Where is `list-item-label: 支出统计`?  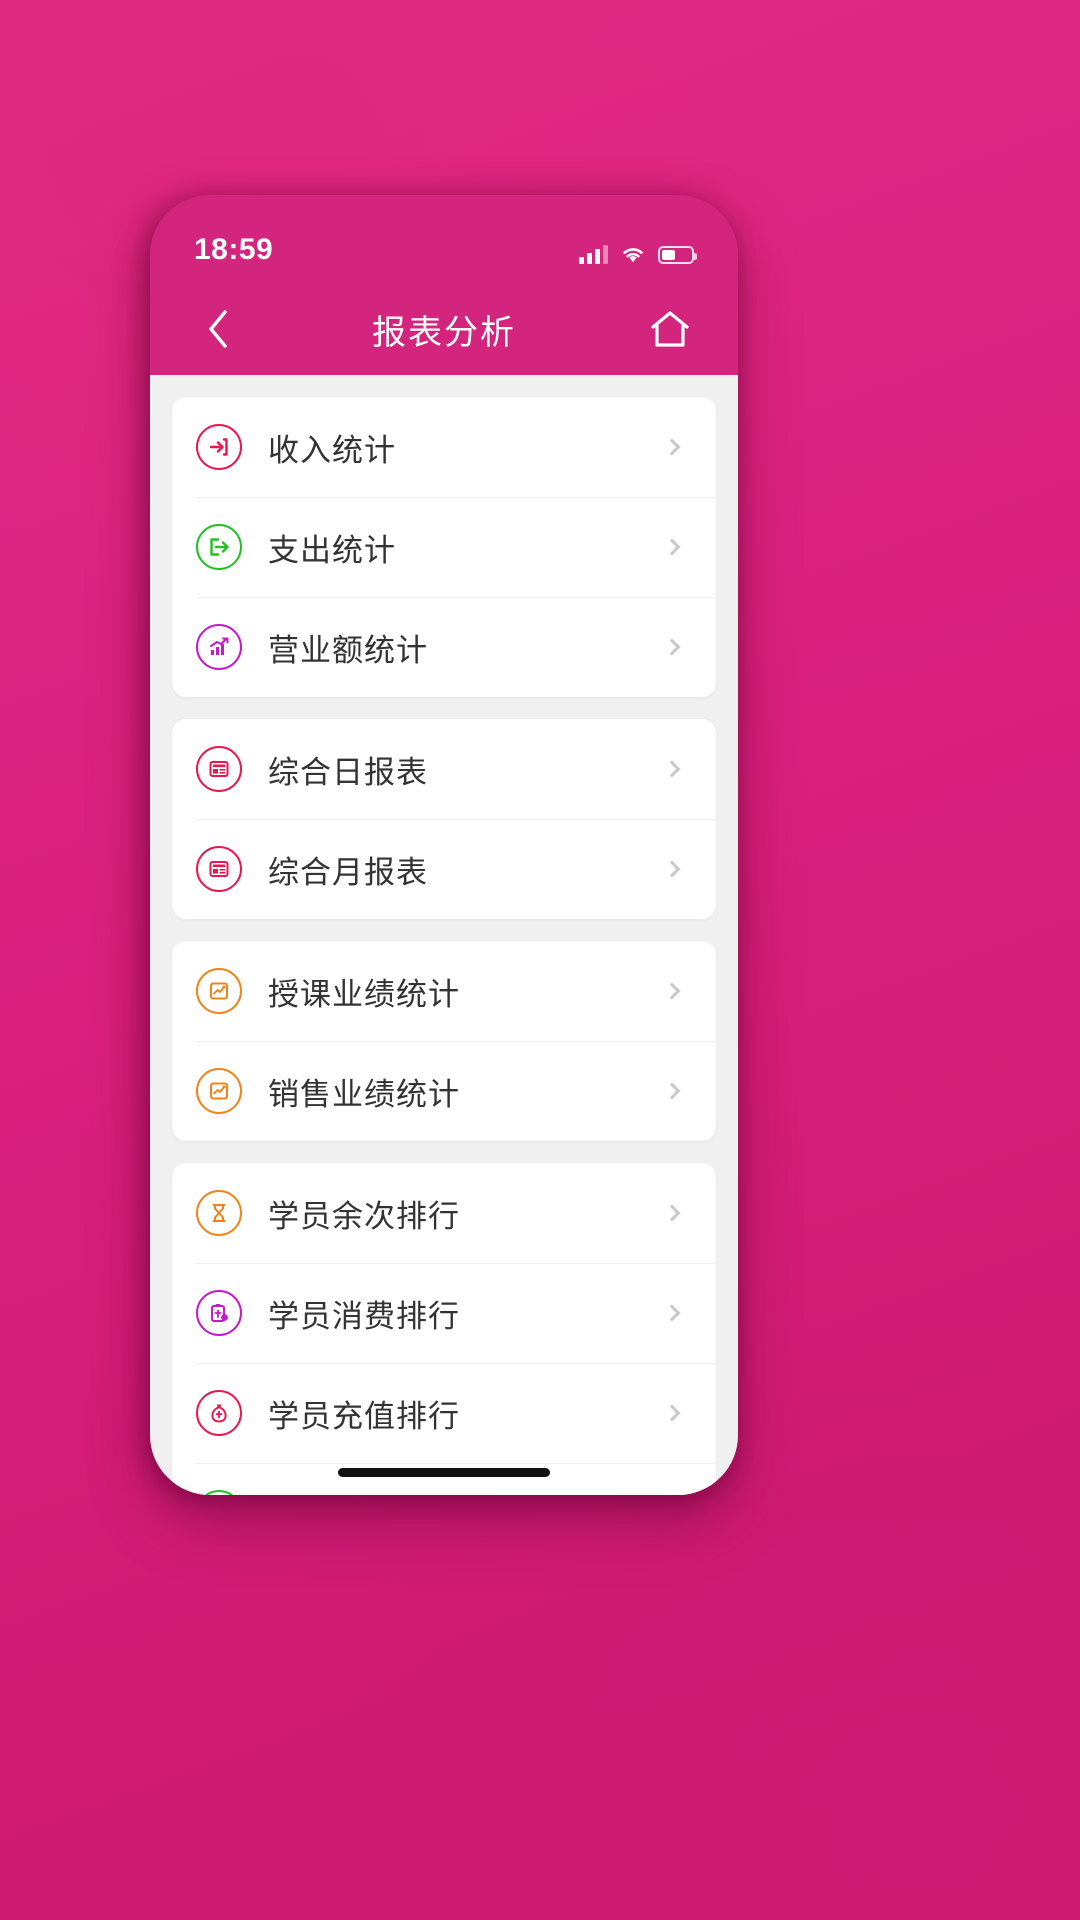
list-item-label: 支出统计 is located at coordinates (332, 550).